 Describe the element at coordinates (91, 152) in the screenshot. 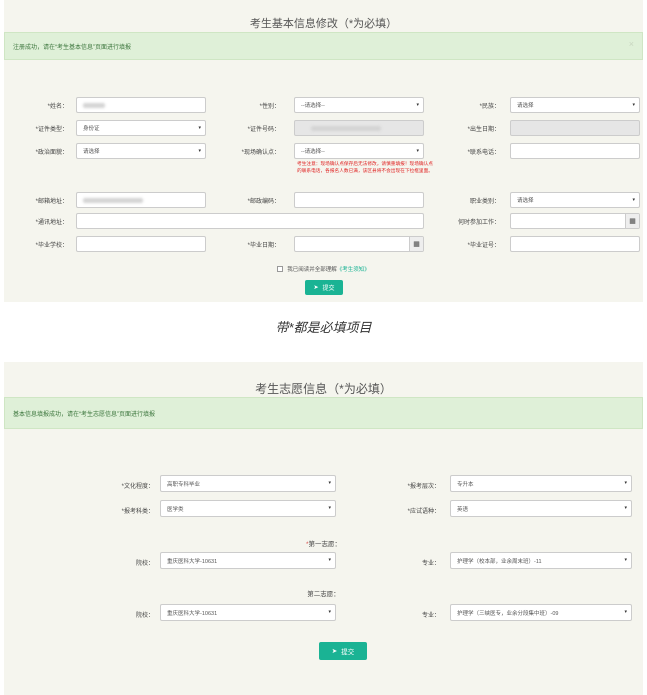

I see `political-value: 请选择` at that location.